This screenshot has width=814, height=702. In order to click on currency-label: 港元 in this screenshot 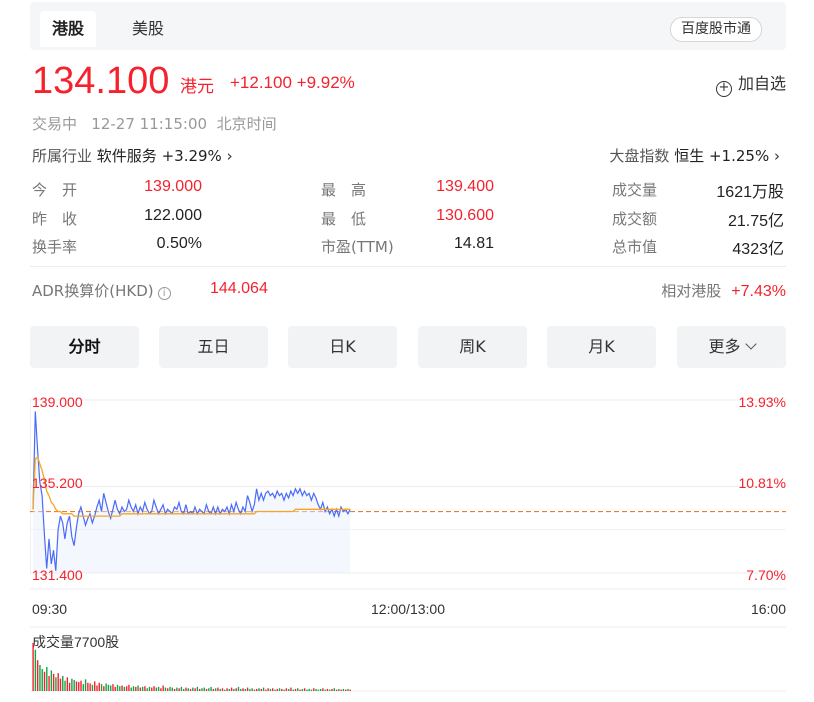, I will do `click(197, 87)`.